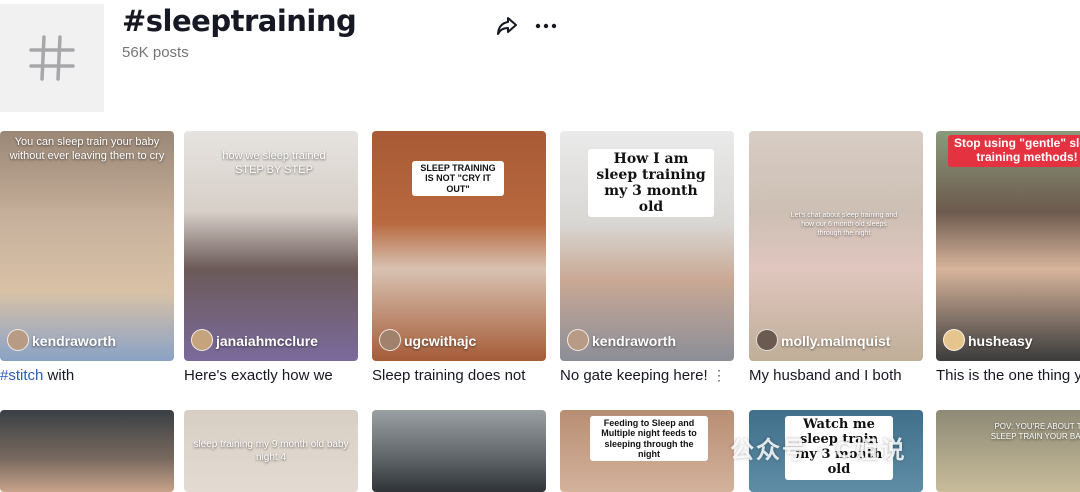  Describe the element at coordinates (155, 52) in the screenshot. I see `post-count: 56K posts` at that location.